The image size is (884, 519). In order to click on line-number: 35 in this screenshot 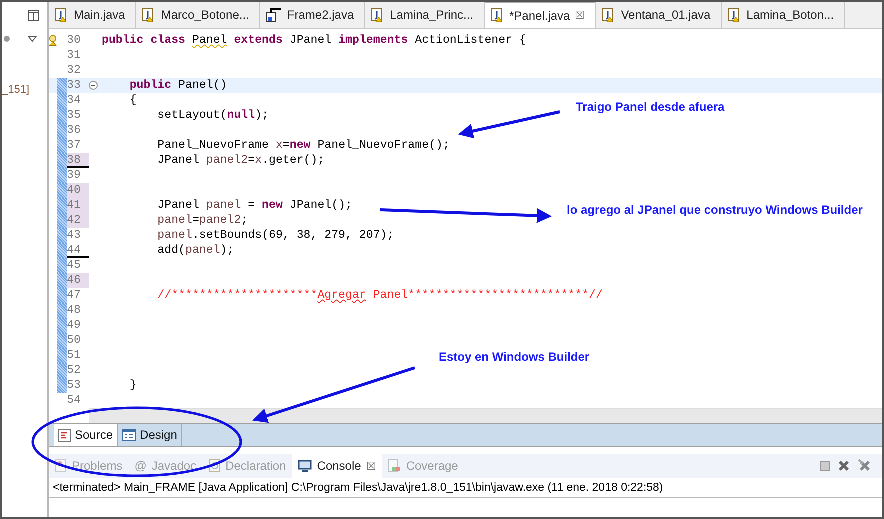, I will do `click(74, 115)`.